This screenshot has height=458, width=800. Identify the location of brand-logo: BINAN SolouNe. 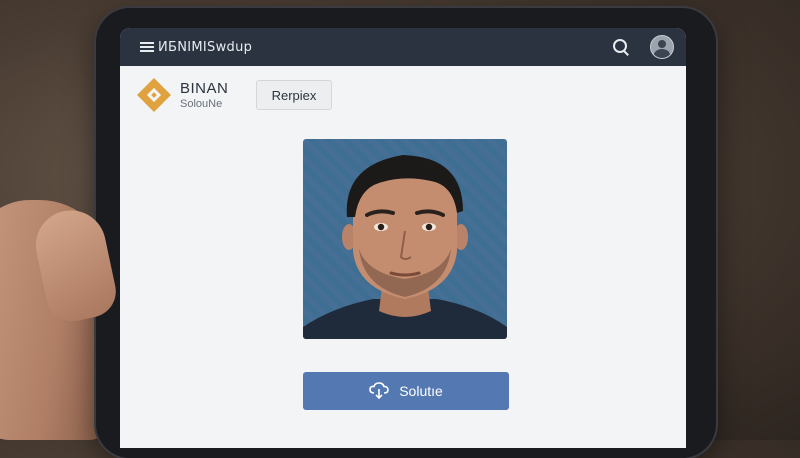
(183, 95).